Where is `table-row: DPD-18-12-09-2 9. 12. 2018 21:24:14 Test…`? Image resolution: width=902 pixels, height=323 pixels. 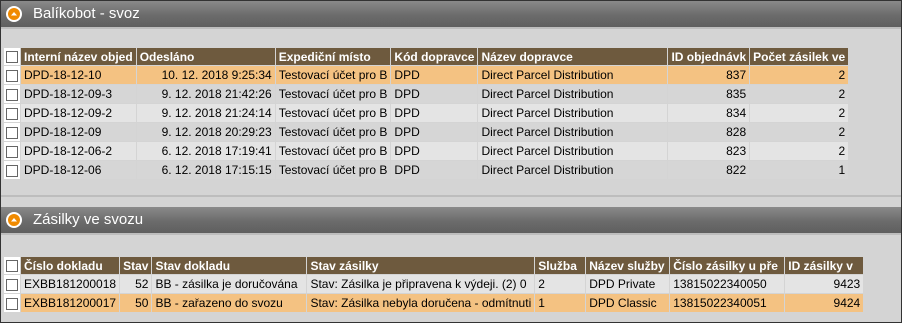 table-row: DPD-18-12-09-2 9. 12. 2018 21:24:14 Test… is located at coordinates (426, 113).